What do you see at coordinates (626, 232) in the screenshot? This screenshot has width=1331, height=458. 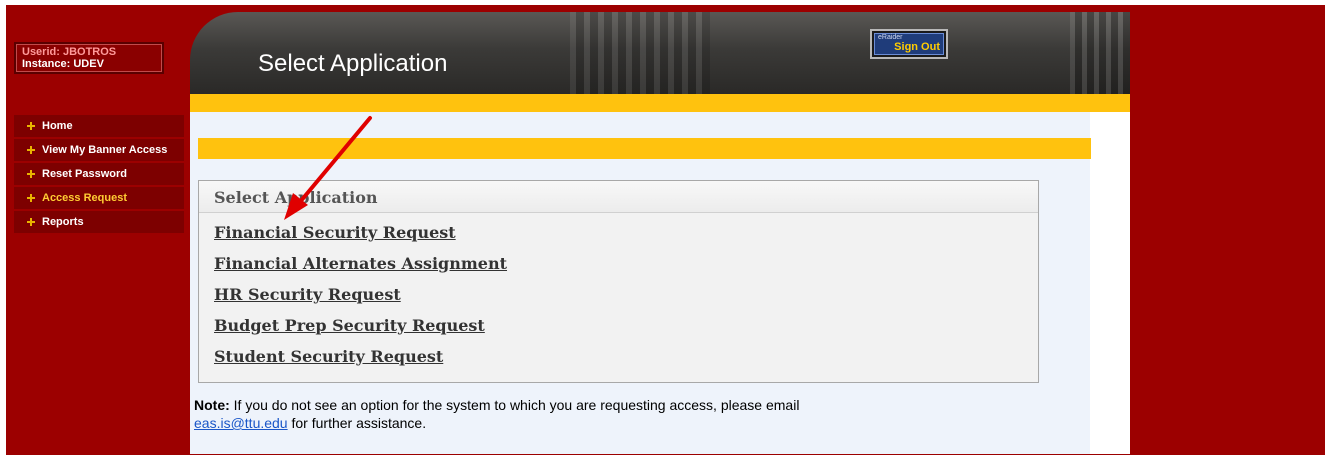 I see `financial-security-request-link: Financial Security Request` at bounding box center [626, 232].